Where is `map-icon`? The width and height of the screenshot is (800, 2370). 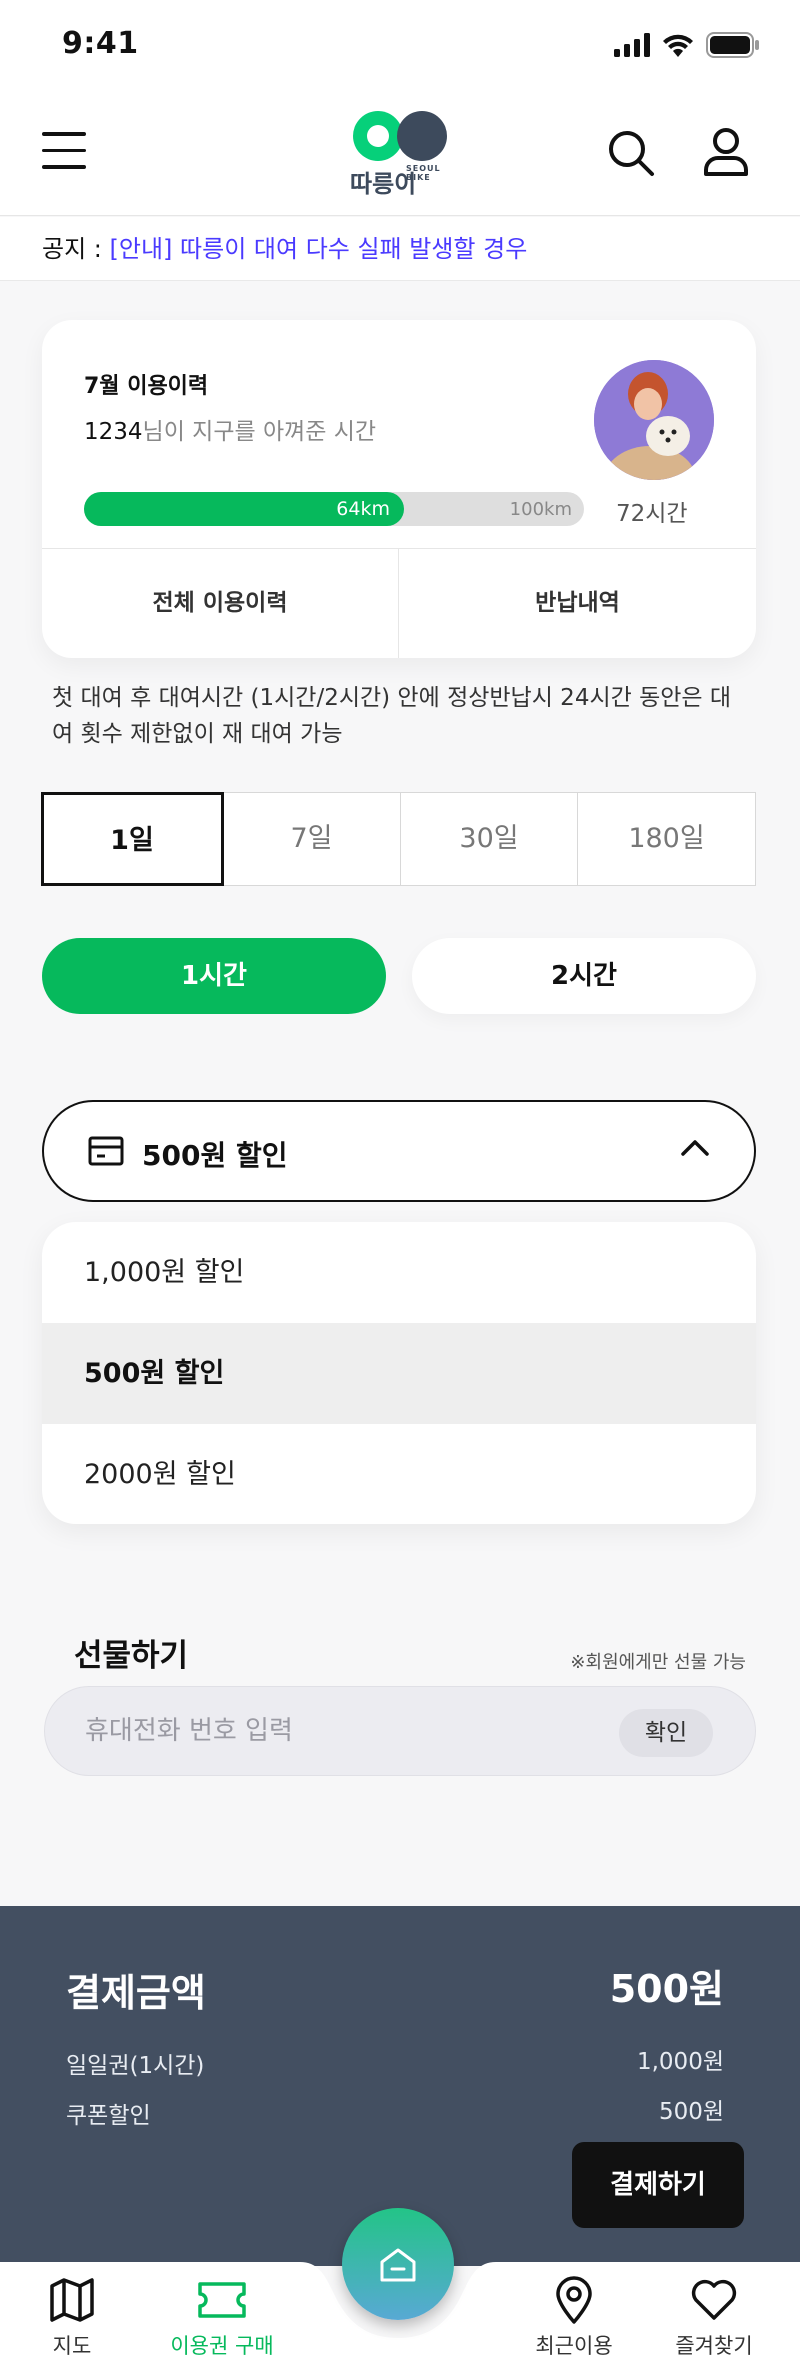
map-icon is located at coordinates (72, 2300).